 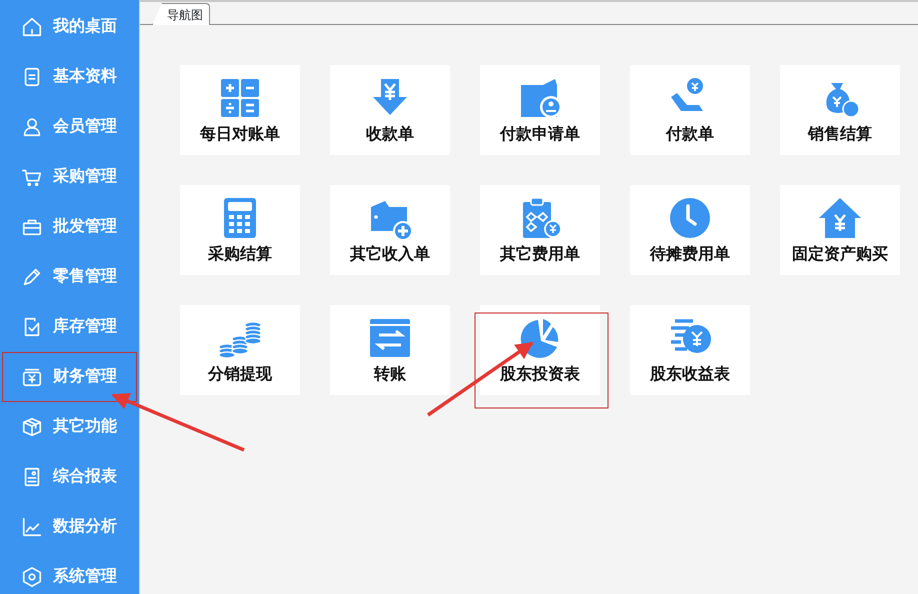 What do you see at coordinates (840, 254) in the screenshot?
I see `tile-label: 固定资产购买` at bounding box center [840, 254].